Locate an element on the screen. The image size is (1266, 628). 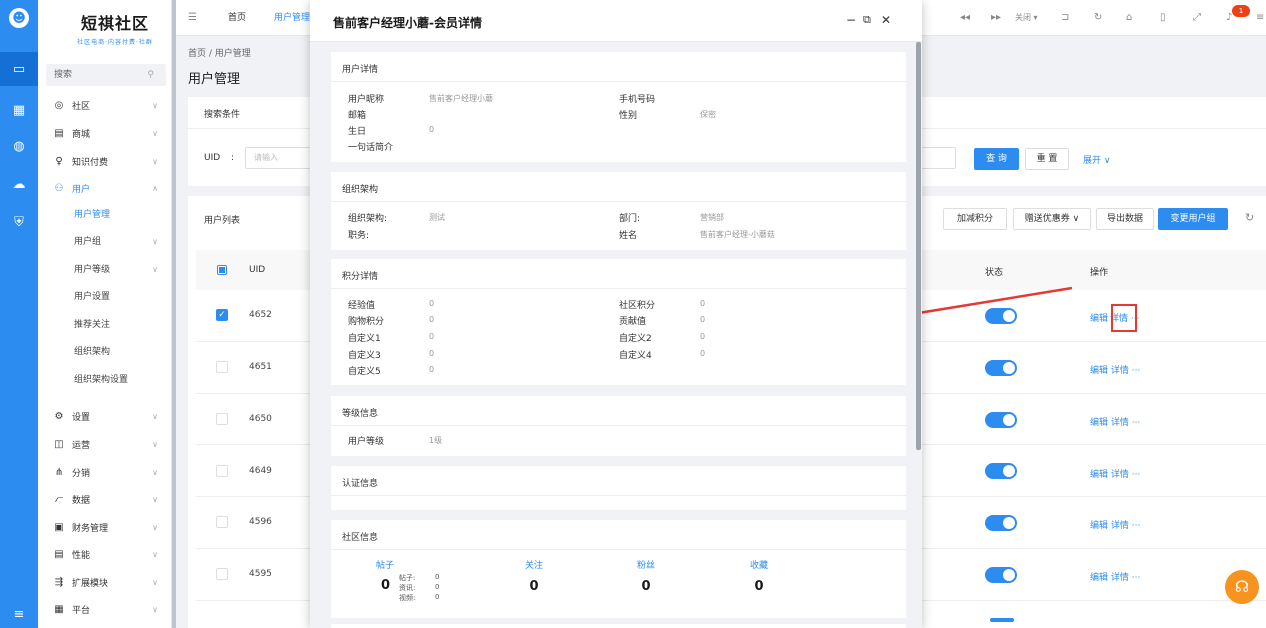
posts-link: 帖子 is located at coordinates (385, 564).